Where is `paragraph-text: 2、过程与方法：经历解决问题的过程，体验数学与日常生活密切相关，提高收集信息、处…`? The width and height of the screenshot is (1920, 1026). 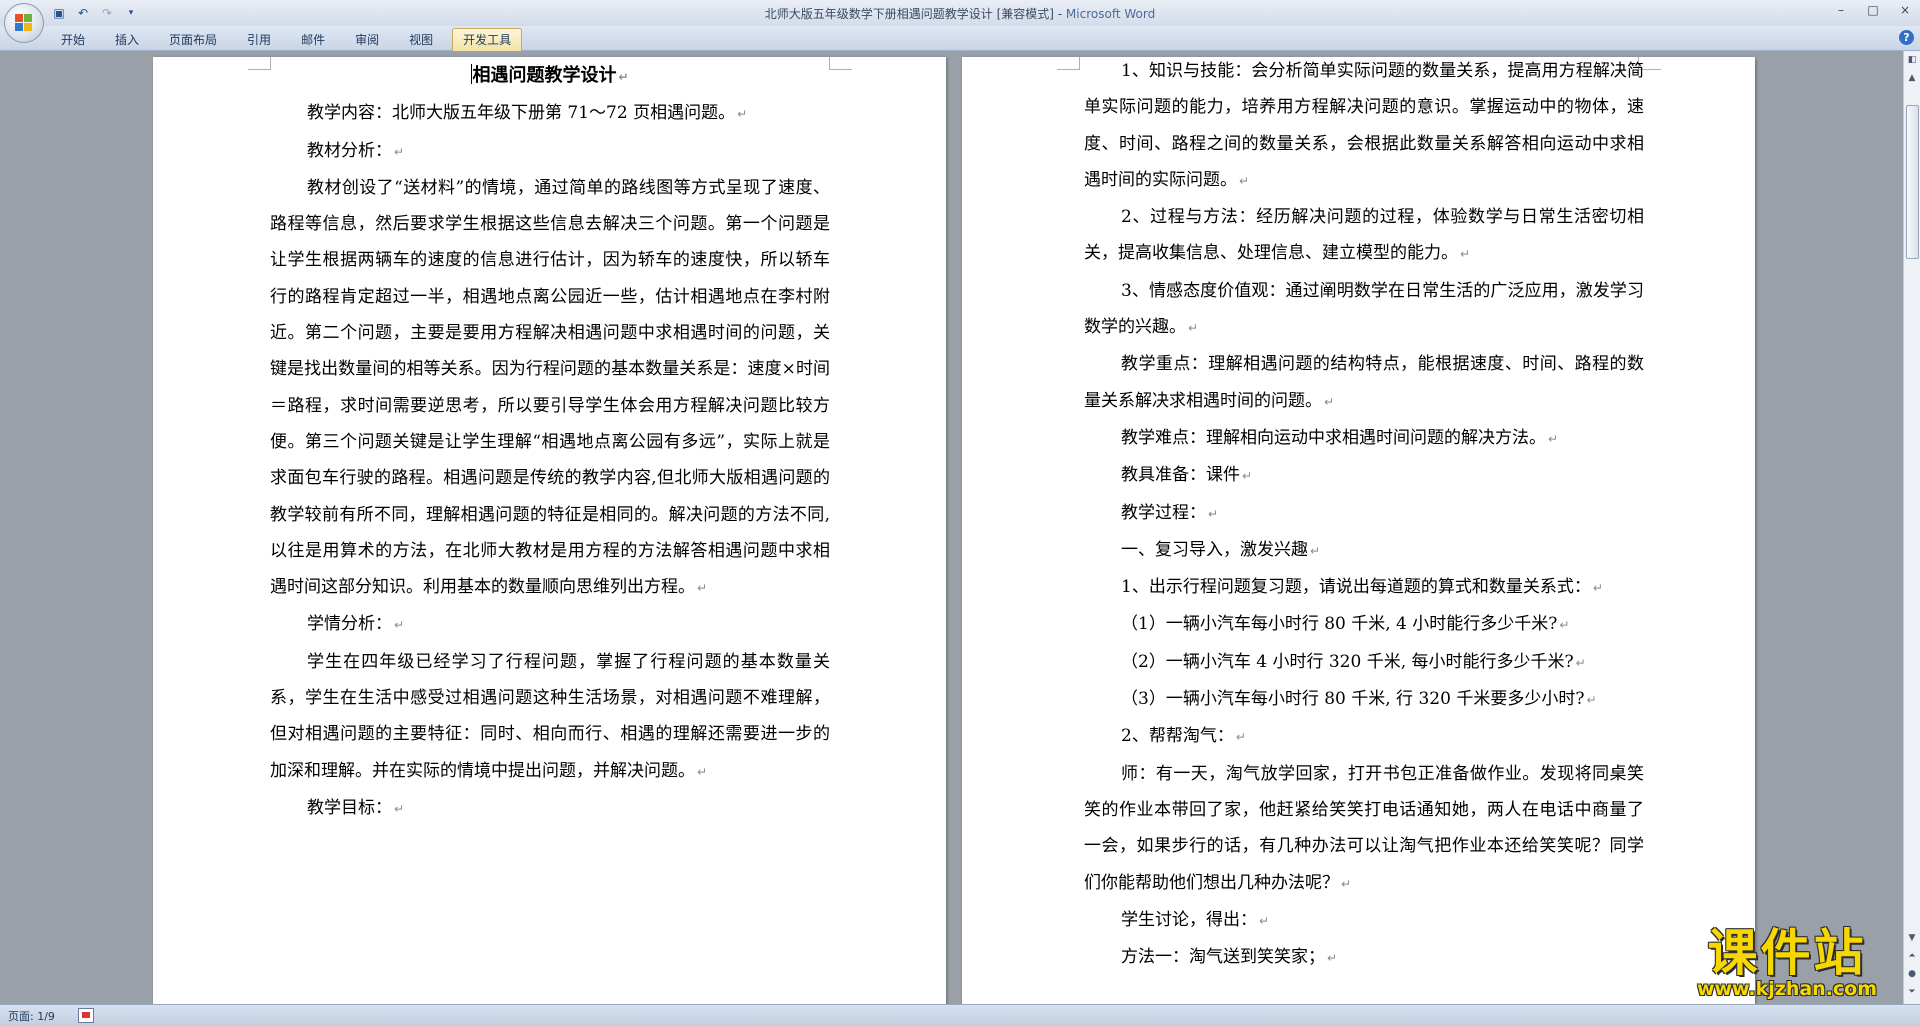
paragraph-text: 2、过程与方法：经历解决问题的过程，体验数学与日常生活密切相关，提高收集信息、处… is located at coordinates (1364, 235).